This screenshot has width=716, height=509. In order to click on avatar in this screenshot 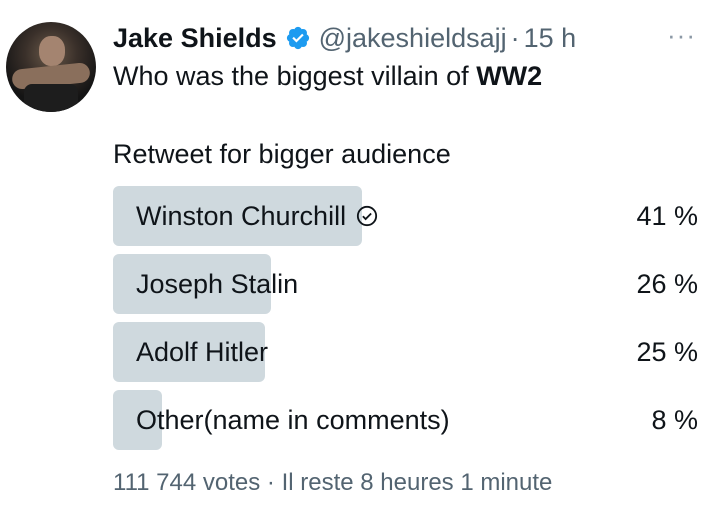, I will do `click(51, 67)`.